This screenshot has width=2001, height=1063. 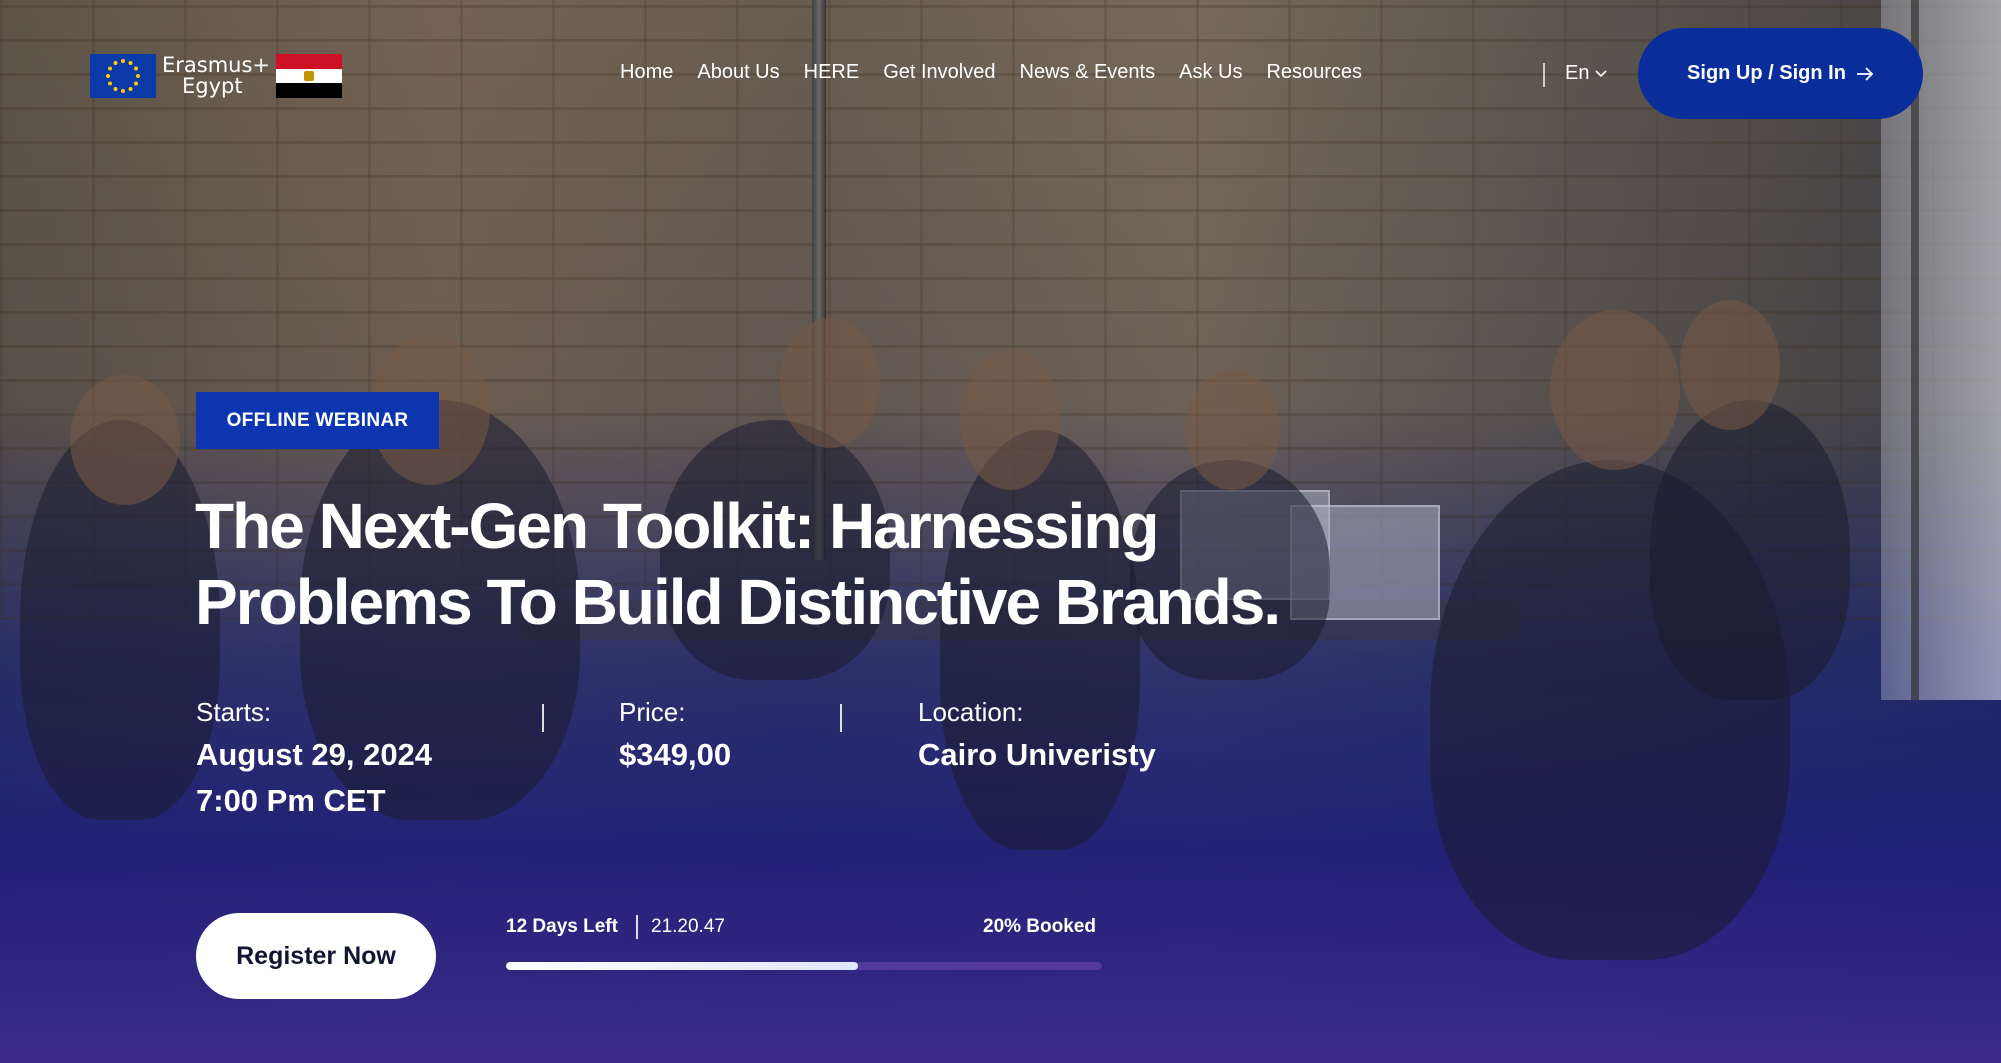 What do you see at coordinates (688, 926) in the screenshot?
I see `countdown-timer: 21.20.47` at bounding box center [688, 926].